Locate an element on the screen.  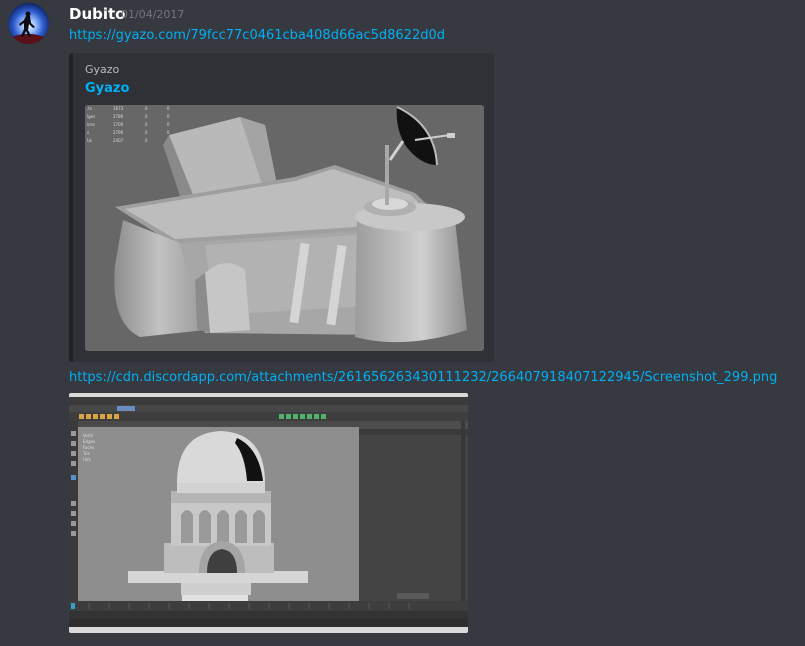
svg-text: UVs is located at coordinates (87, 459).